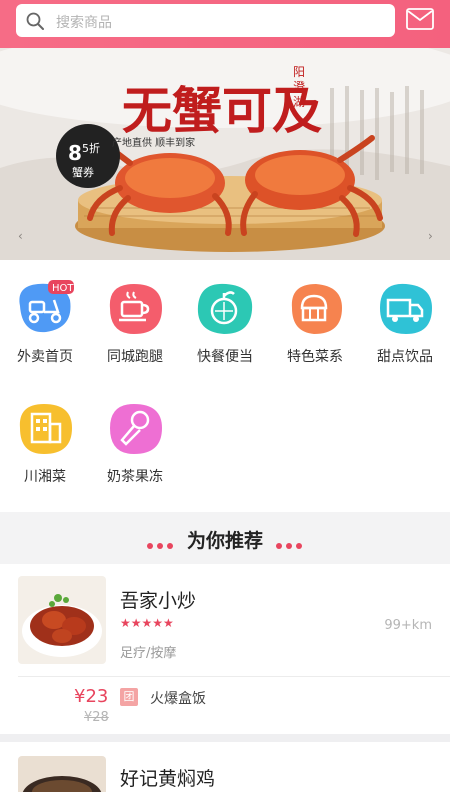 This screenshot has height=800, width=450. Describe the element at coordinates (408, 625) in the screenshot. I see `shop-distance: 99+km` at that location.